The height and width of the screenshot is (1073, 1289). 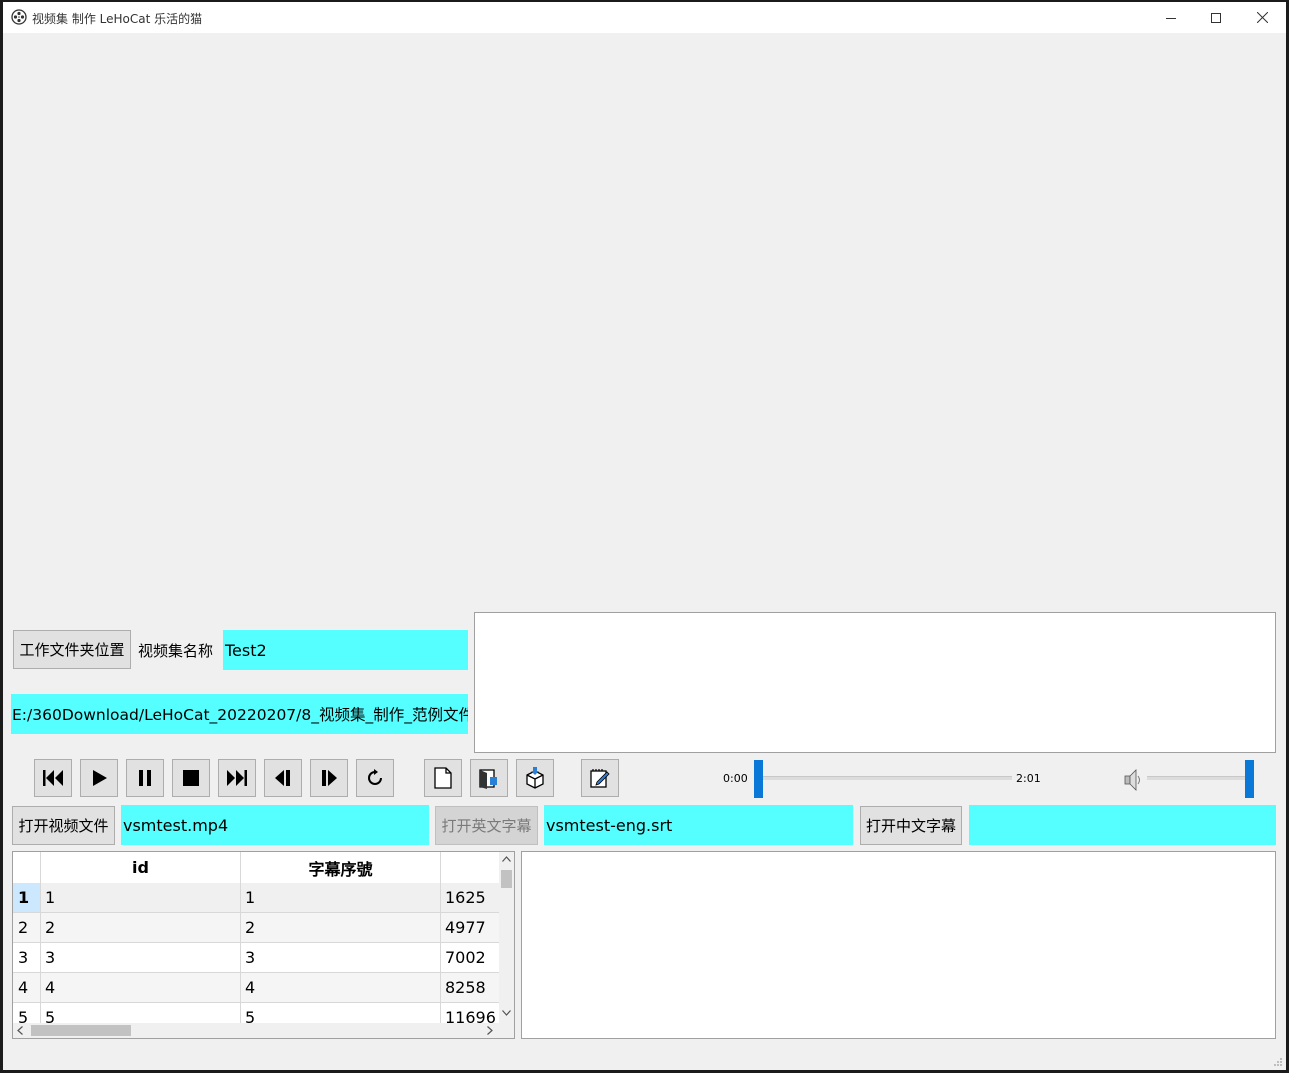 I want to click on row-header: 3, so click(x=27, y=957).